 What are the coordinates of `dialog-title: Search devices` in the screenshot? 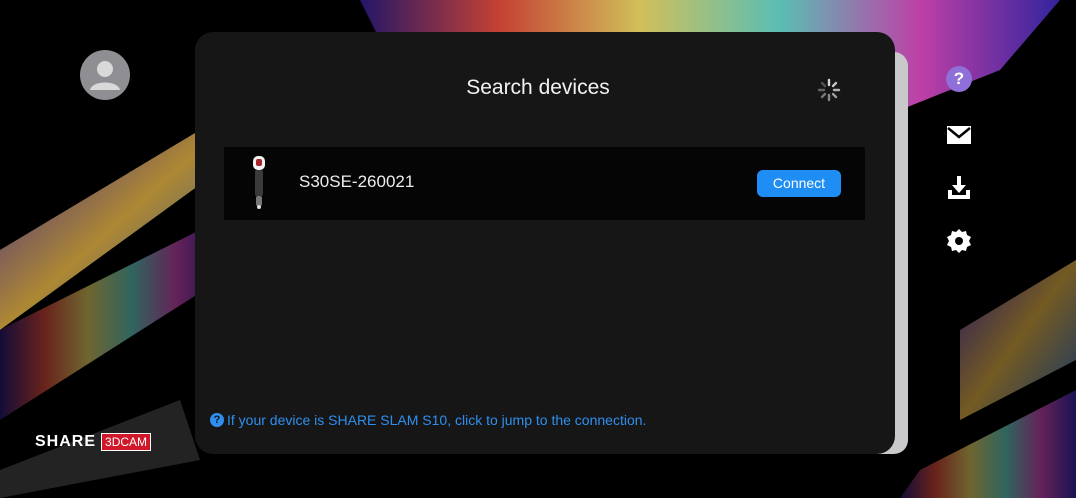 It's located at (538, 87).